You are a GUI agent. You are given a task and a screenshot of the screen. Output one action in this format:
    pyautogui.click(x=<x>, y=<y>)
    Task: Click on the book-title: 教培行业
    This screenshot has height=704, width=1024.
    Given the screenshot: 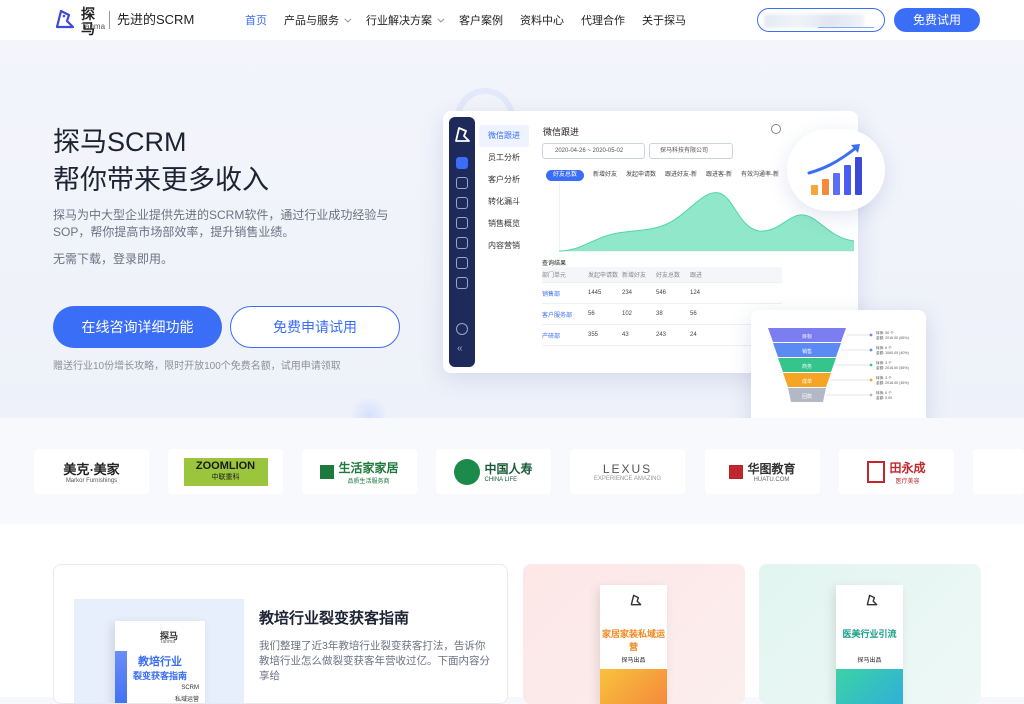 What is the action you would take?
    pyautogui.click(x=160, y=662)
    